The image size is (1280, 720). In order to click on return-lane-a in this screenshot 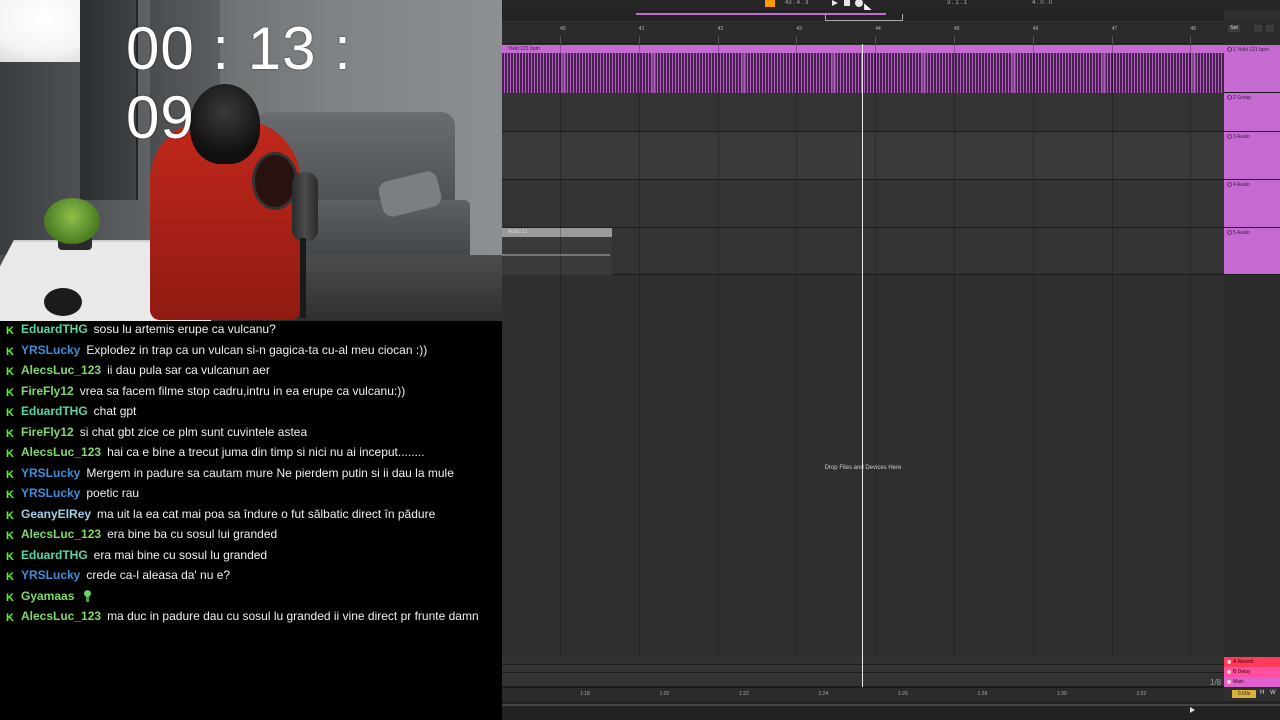, I will do `click(863, 661)`.